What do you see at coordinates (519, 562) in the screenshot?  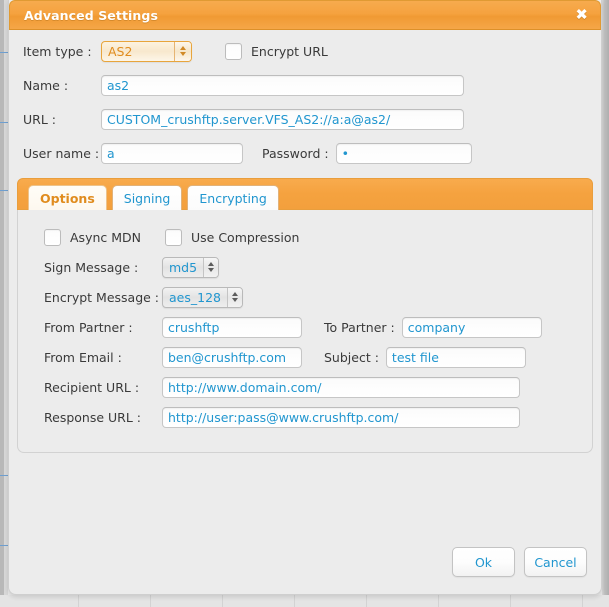 I see `dialog-footer: Ok Cancel` at bounding box center [519, 562].